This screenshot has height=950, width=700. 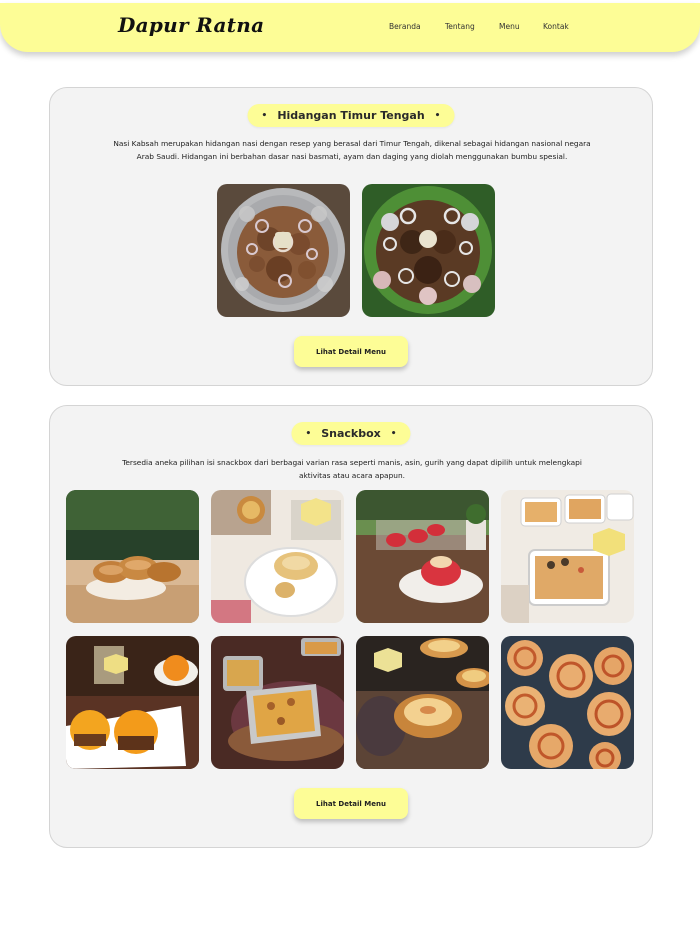 I want to click on nav-item-beranda: Beranda, so click(x=405, y=26).